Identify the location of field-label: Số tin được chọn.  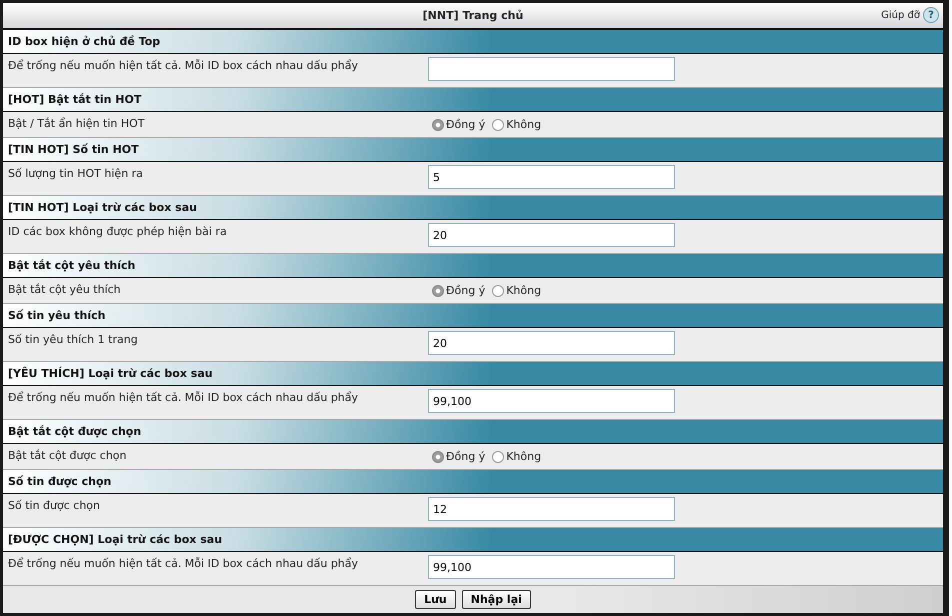
(54, 506).